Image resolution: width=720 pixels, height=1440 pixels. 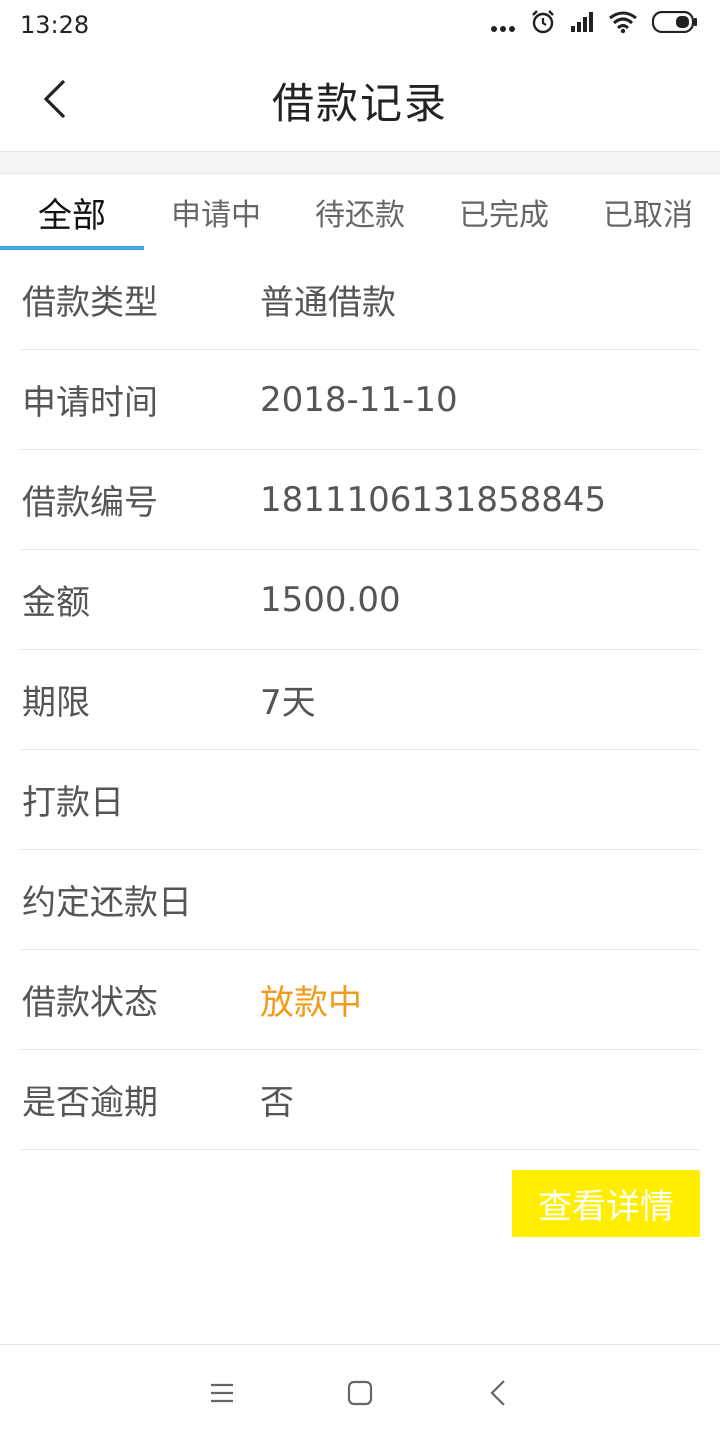 I want to click on row-value: 普通借款, so click(x=328, y=303).